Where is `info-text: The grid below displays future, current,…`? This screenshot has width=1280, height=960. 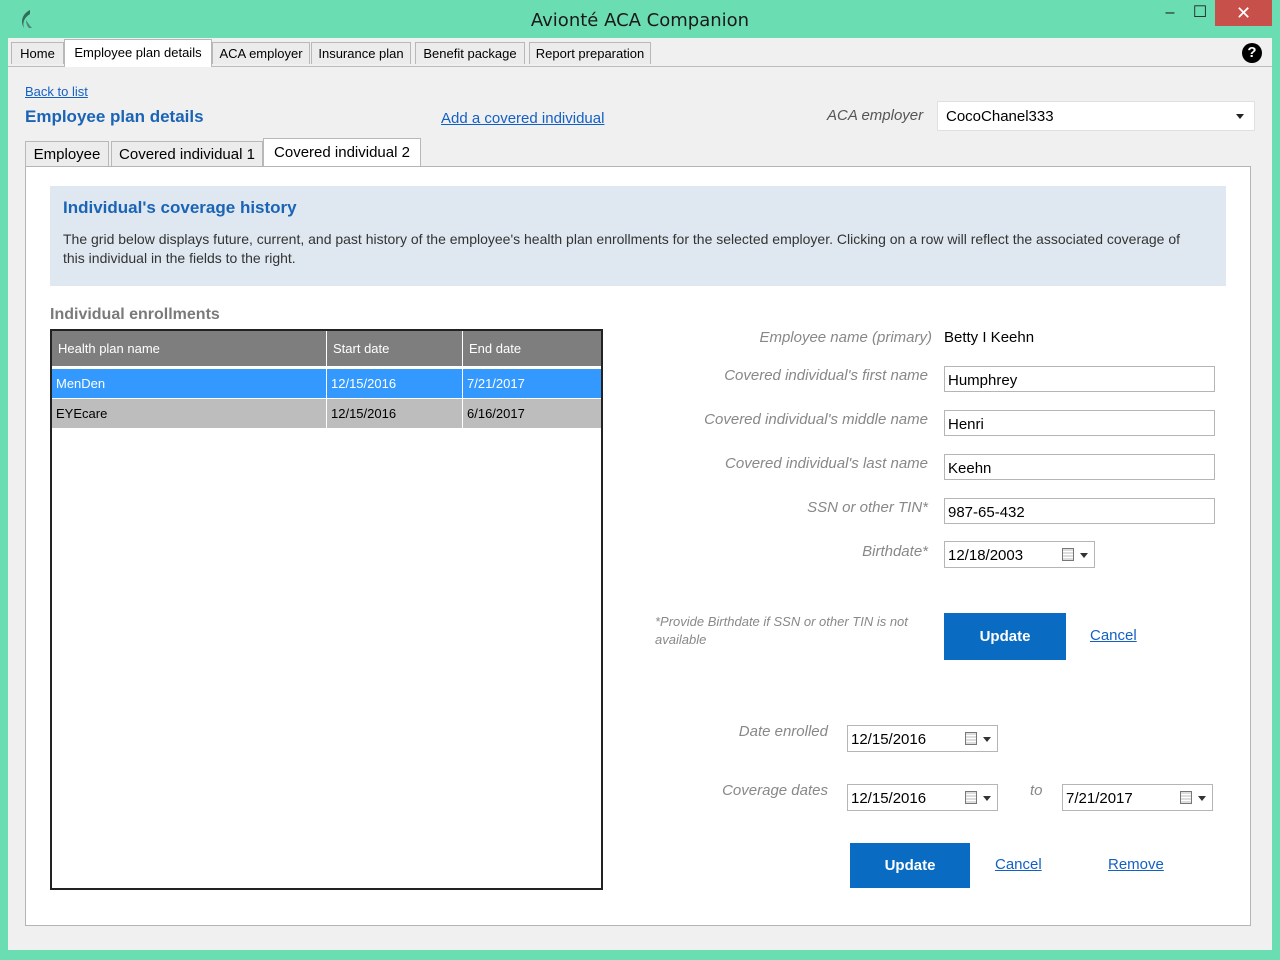
info-text: The grid below displays future, current,… is located at coordinates (622, 248).